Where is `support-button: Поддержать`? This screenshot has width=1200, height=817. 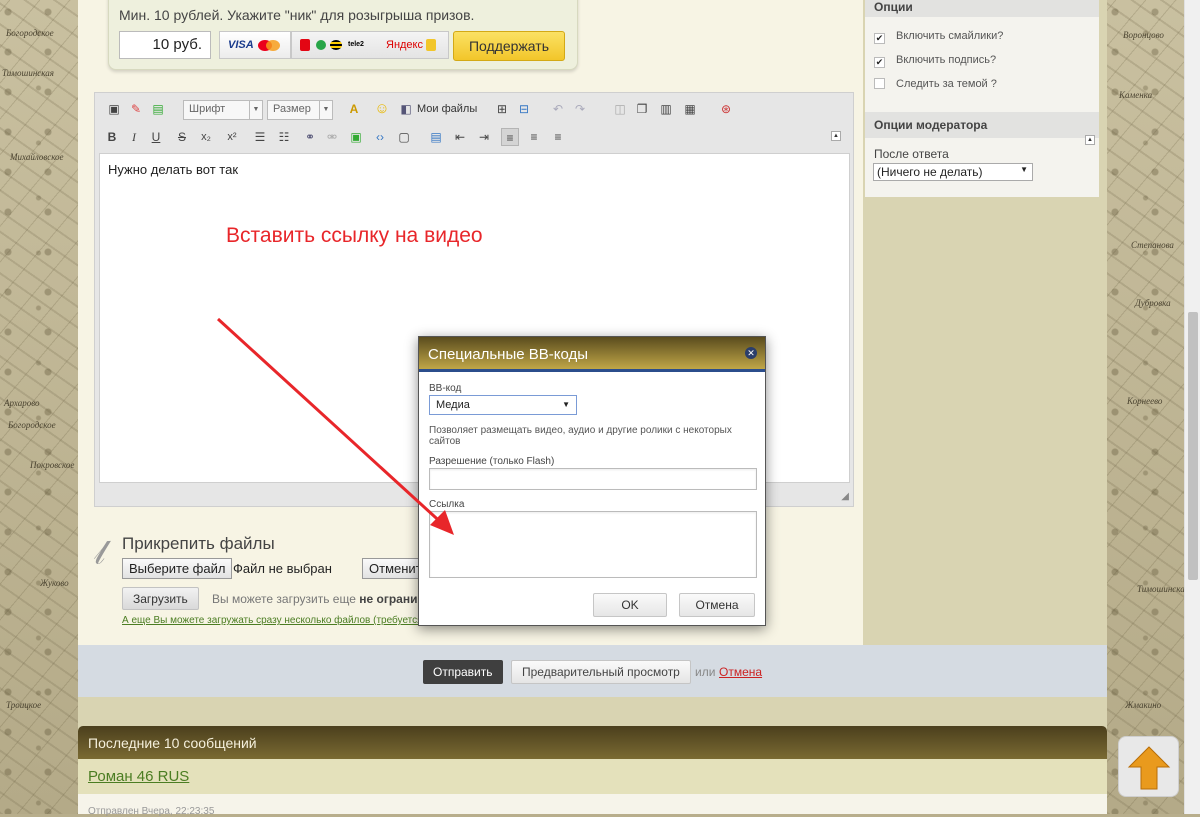
support-button: Поддержать is located at coordinates (509, 46).